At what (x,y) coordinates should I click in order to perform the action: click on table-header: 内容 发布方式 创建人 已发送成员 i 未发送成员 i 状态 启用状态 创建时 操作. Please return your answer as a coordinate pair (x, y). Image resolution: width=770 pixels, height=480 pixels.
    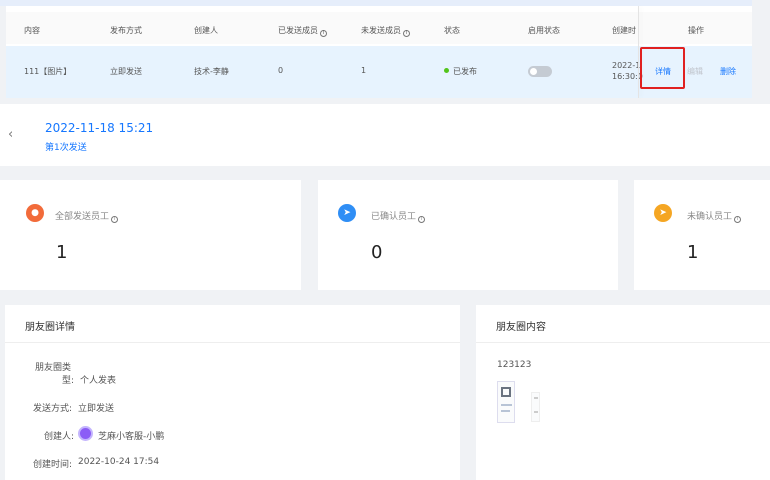
    Looking at the image, I should click on (379, 28).